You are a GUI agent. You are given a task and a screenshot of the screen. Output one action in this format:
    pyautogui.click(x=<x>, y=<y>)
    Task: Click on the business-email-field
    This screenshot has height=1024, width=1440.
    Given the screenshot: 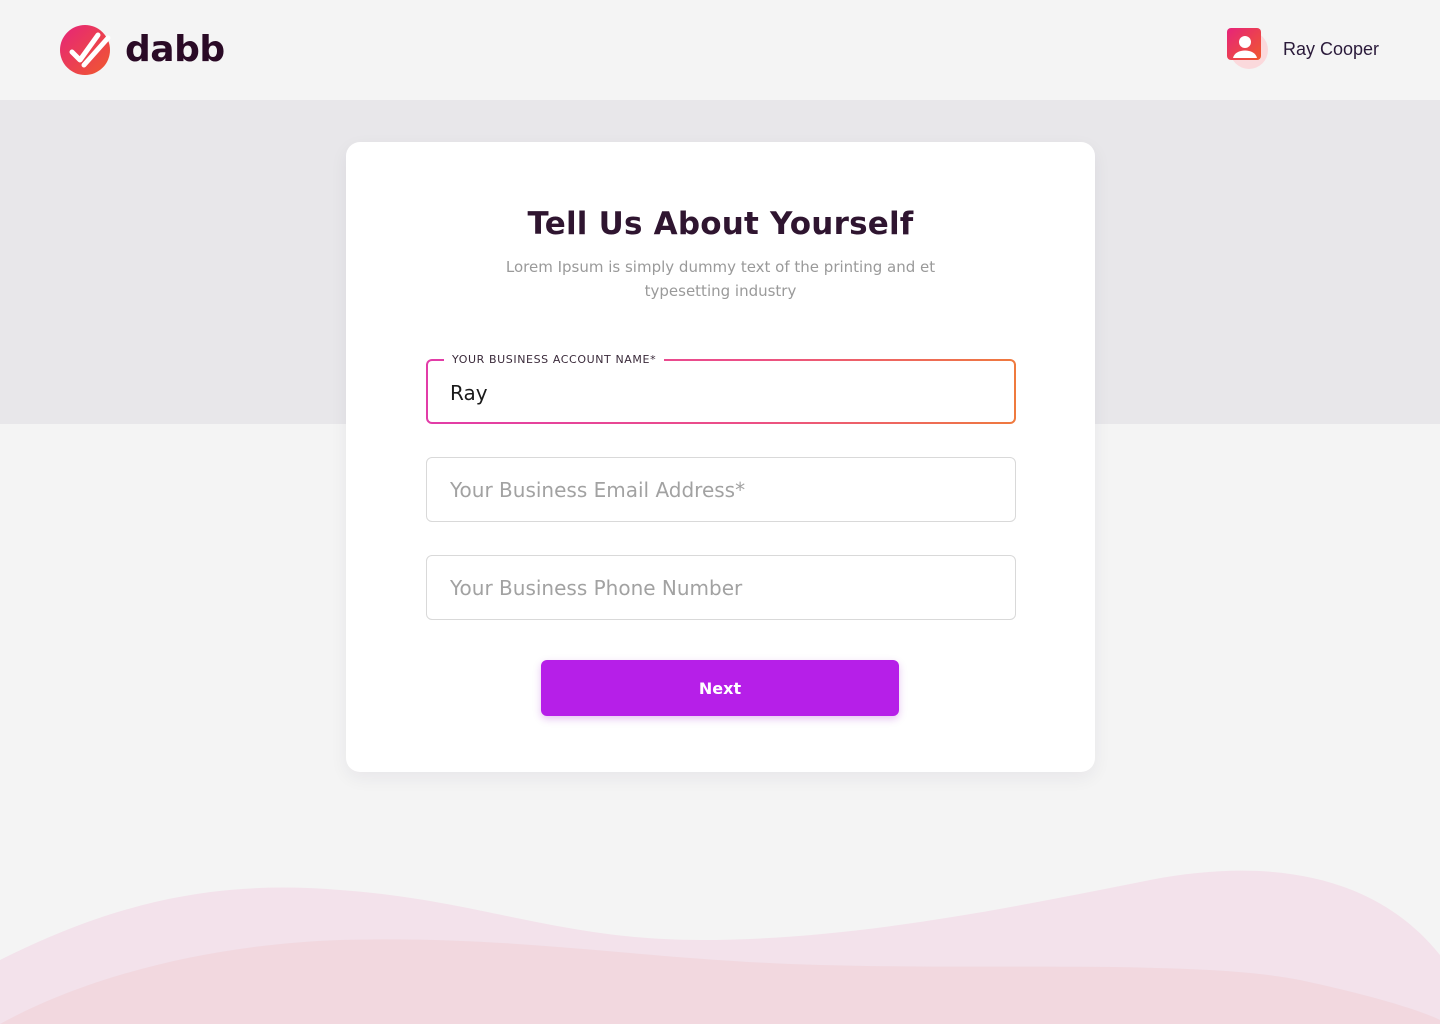 What is the action you would take?
    pyautogui.click(x=721, y=489)
    